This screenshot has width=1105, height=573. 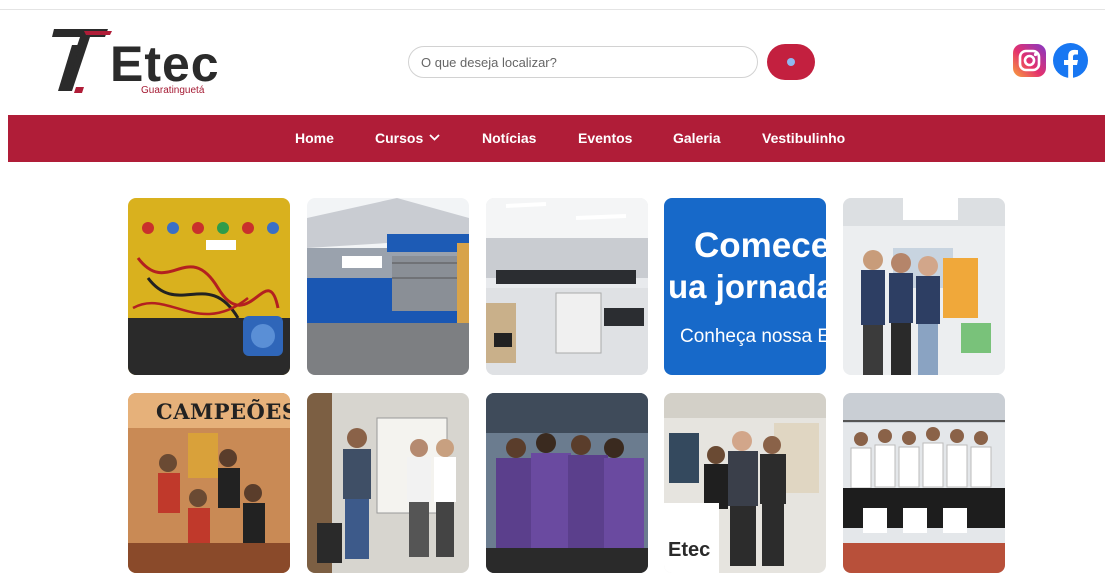 I want to click on promo-line-2: ua jornada a, so click(x=747, y=286).